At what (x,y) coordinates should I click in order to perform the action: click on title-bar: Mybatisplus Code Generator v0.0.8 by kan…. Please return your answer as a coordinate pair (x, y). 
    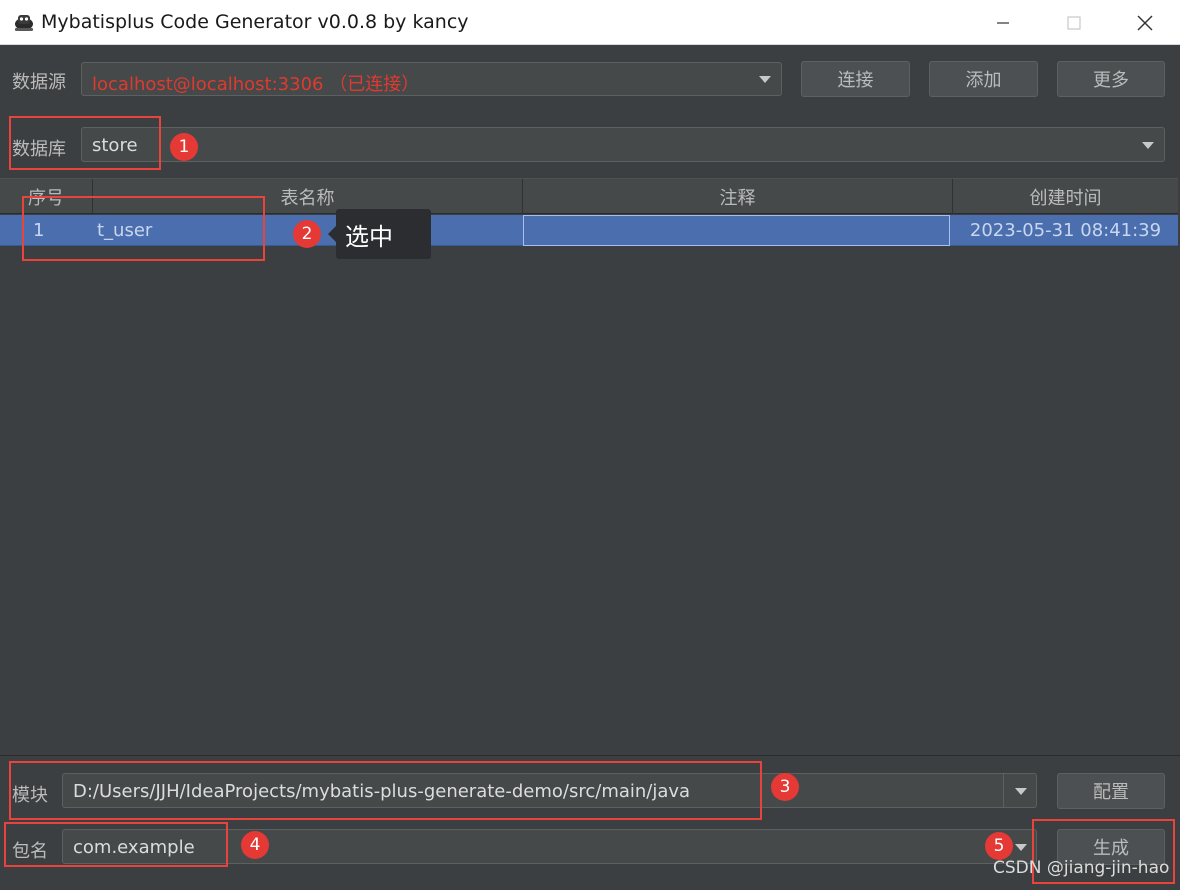
    Looking at the image, I should click on (590, 22).